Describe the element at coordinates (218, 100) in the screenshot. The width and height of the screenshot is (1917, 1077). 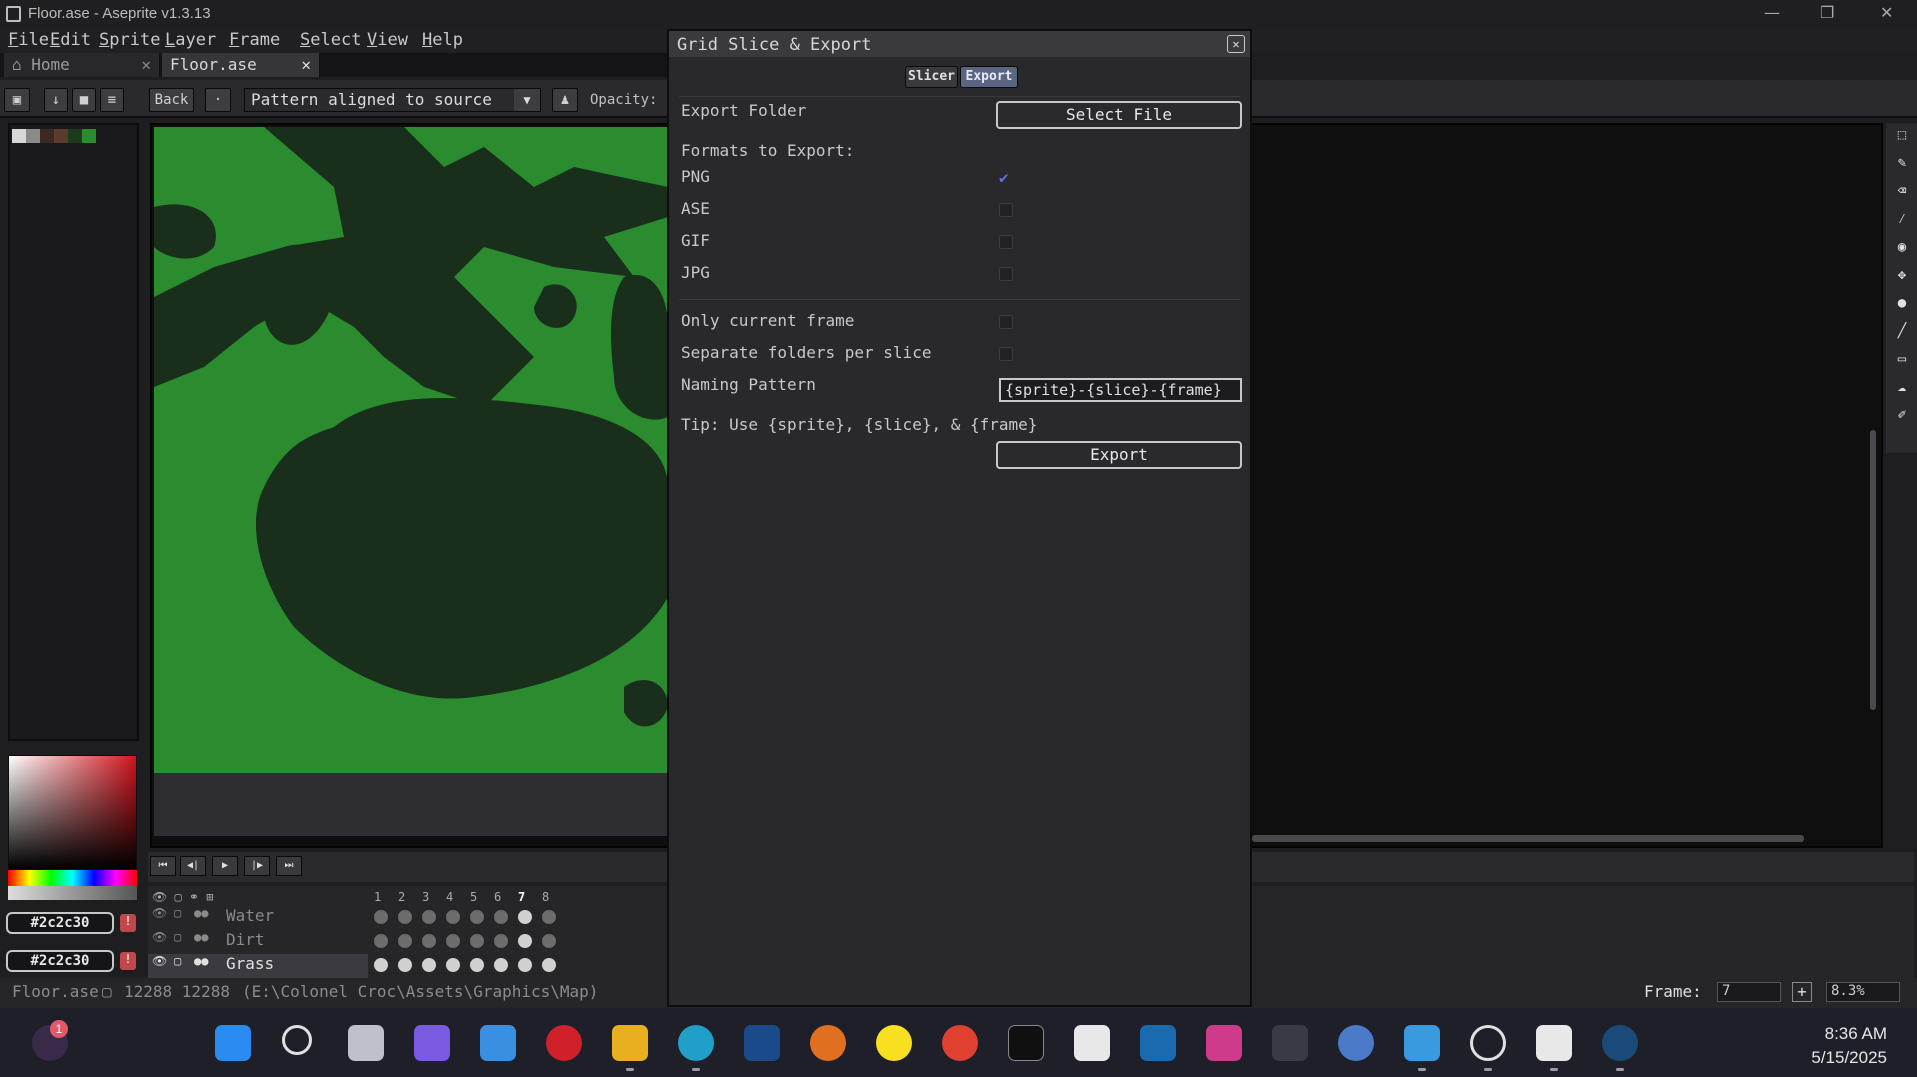
I see `pattern-icon: ·` at that location.